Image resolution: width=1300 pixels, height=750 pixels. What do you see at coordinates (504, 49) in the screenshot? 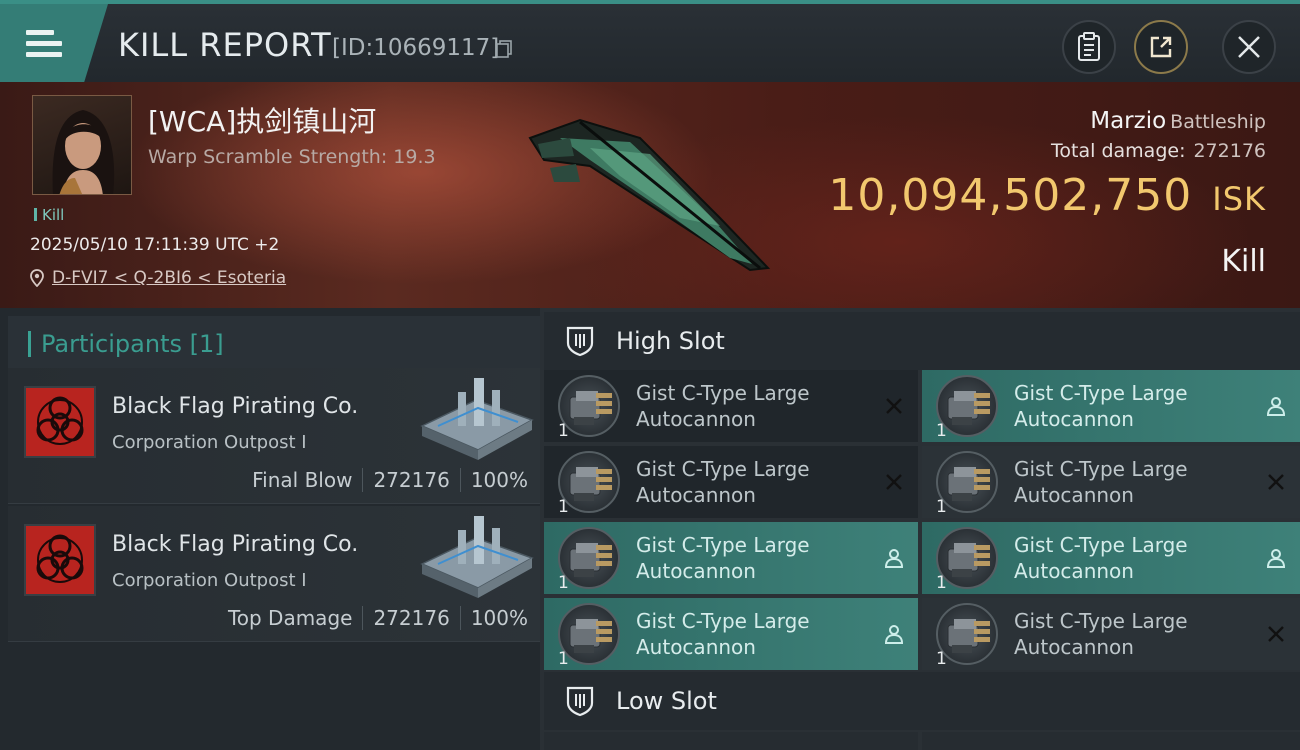
I see `copy-icon` at bounding box center [504, 49].